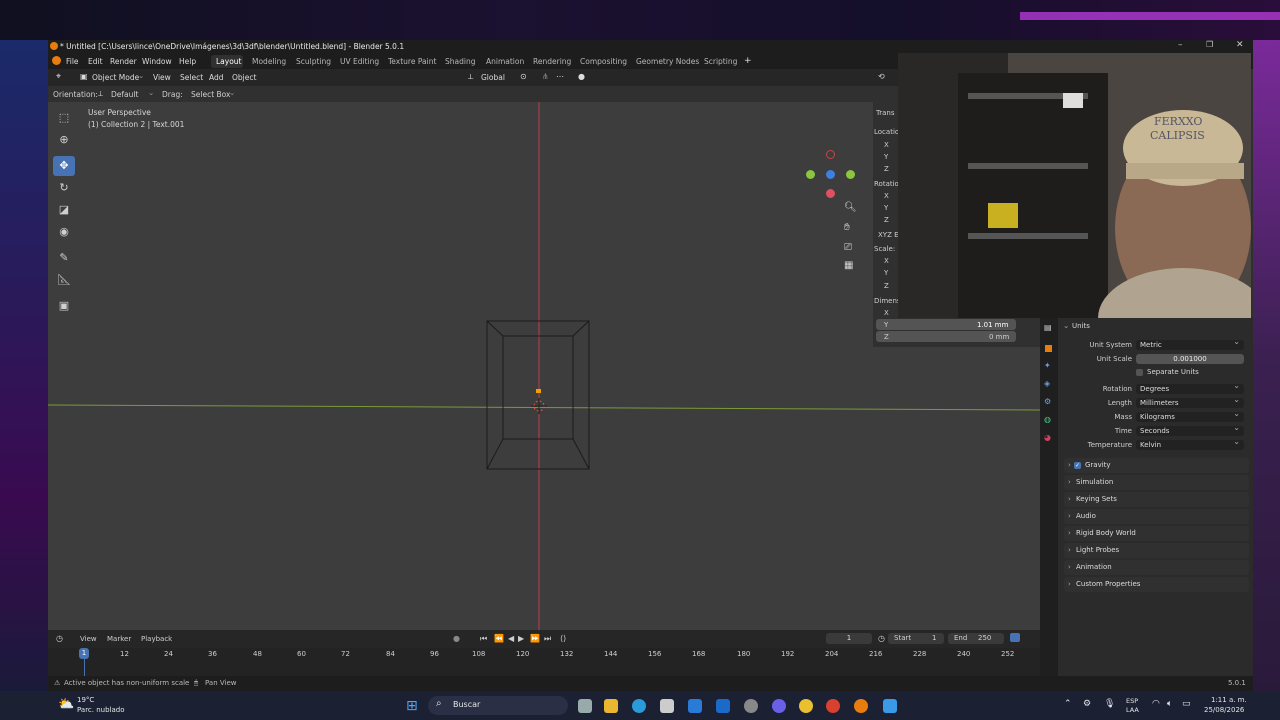 This screenshot has height=720, width=1280. Describe the element at coordinates (545, 76) in the screenshot. I see `snap-icon: ⋔` at that location.